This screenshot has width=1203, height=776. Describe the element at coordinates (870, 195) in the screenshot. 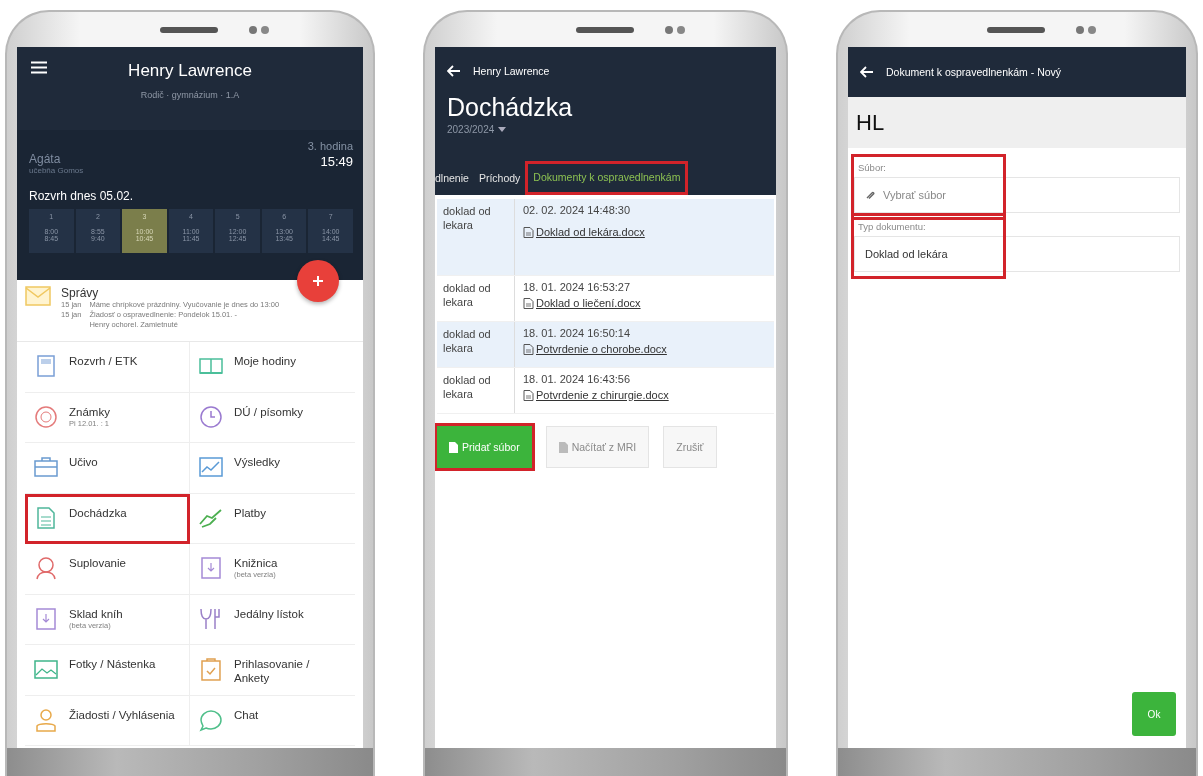

I see `paperclip-icon` at that location.